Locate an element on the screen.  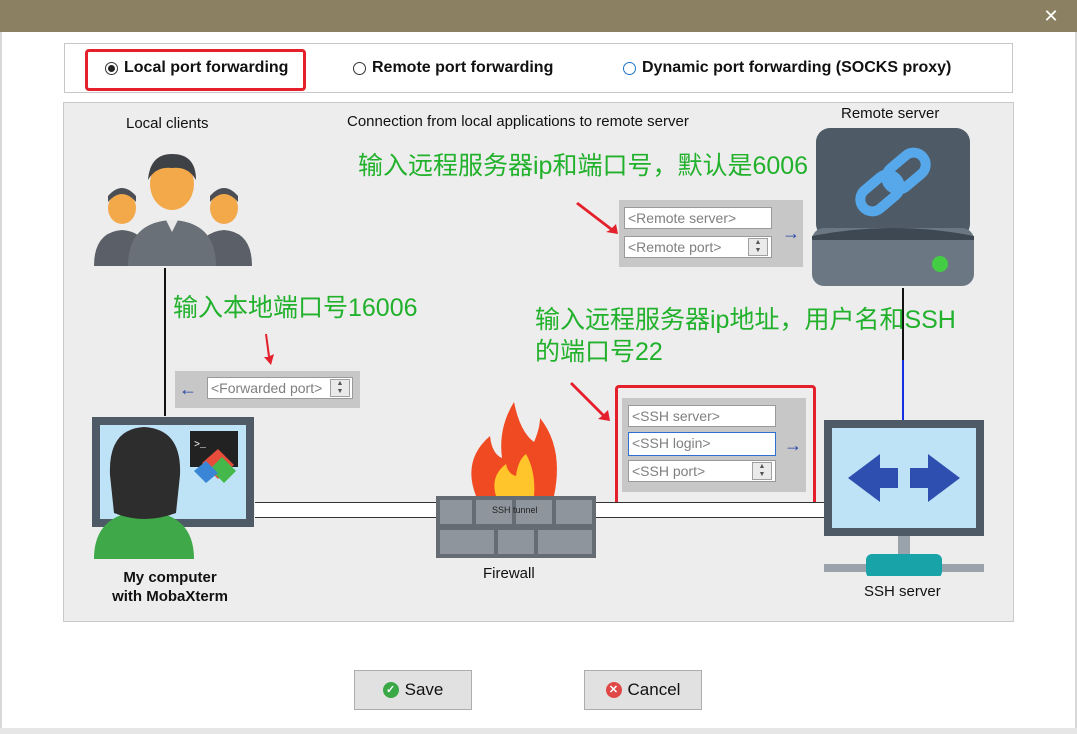
firewall-icon is located at coordinates (516, 480).